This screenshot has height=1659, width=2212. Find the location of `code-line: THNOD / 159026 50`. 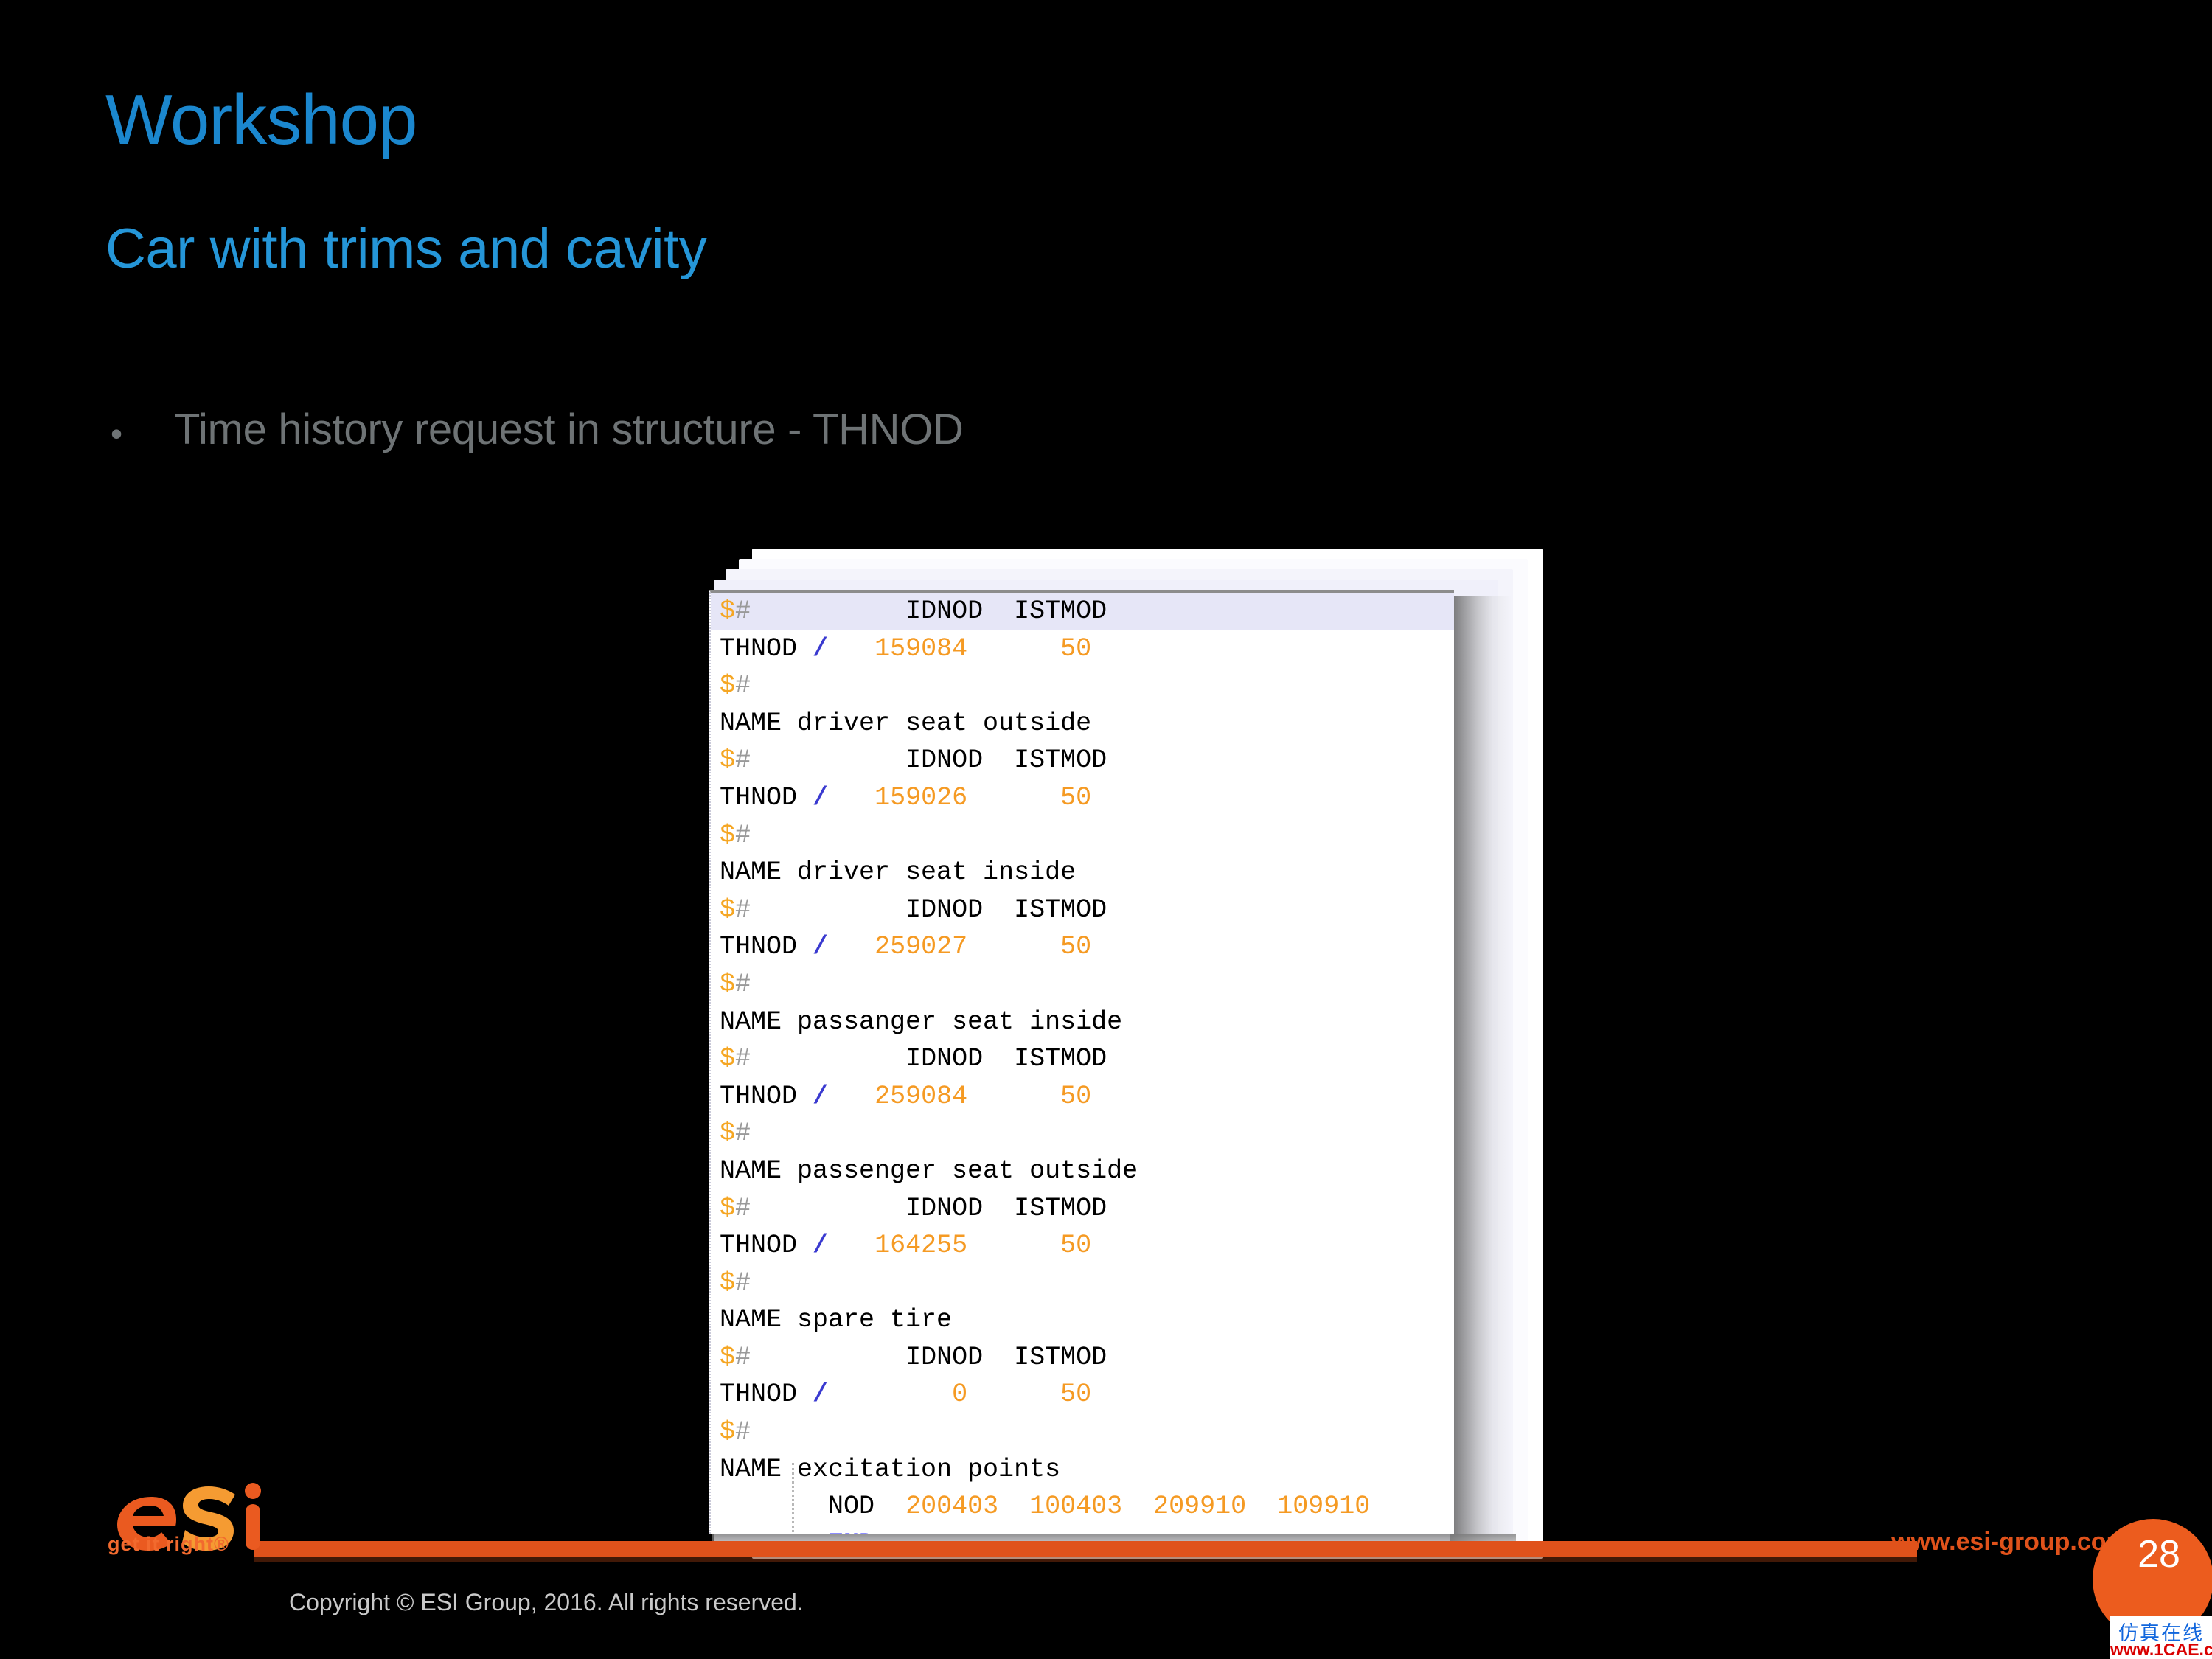

code-line: THNOD / 159026 50 is located at coordinates (1082, 798).